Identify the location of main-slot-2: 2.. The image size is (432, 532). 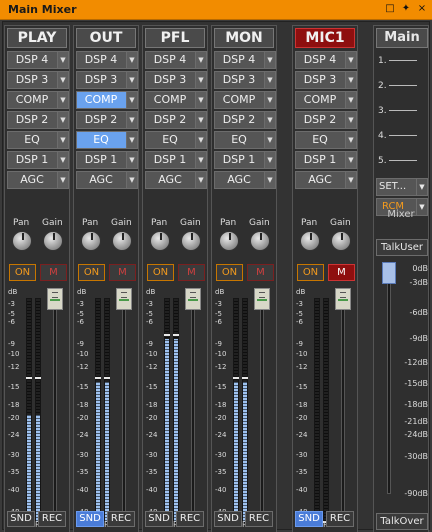
(397, 86).